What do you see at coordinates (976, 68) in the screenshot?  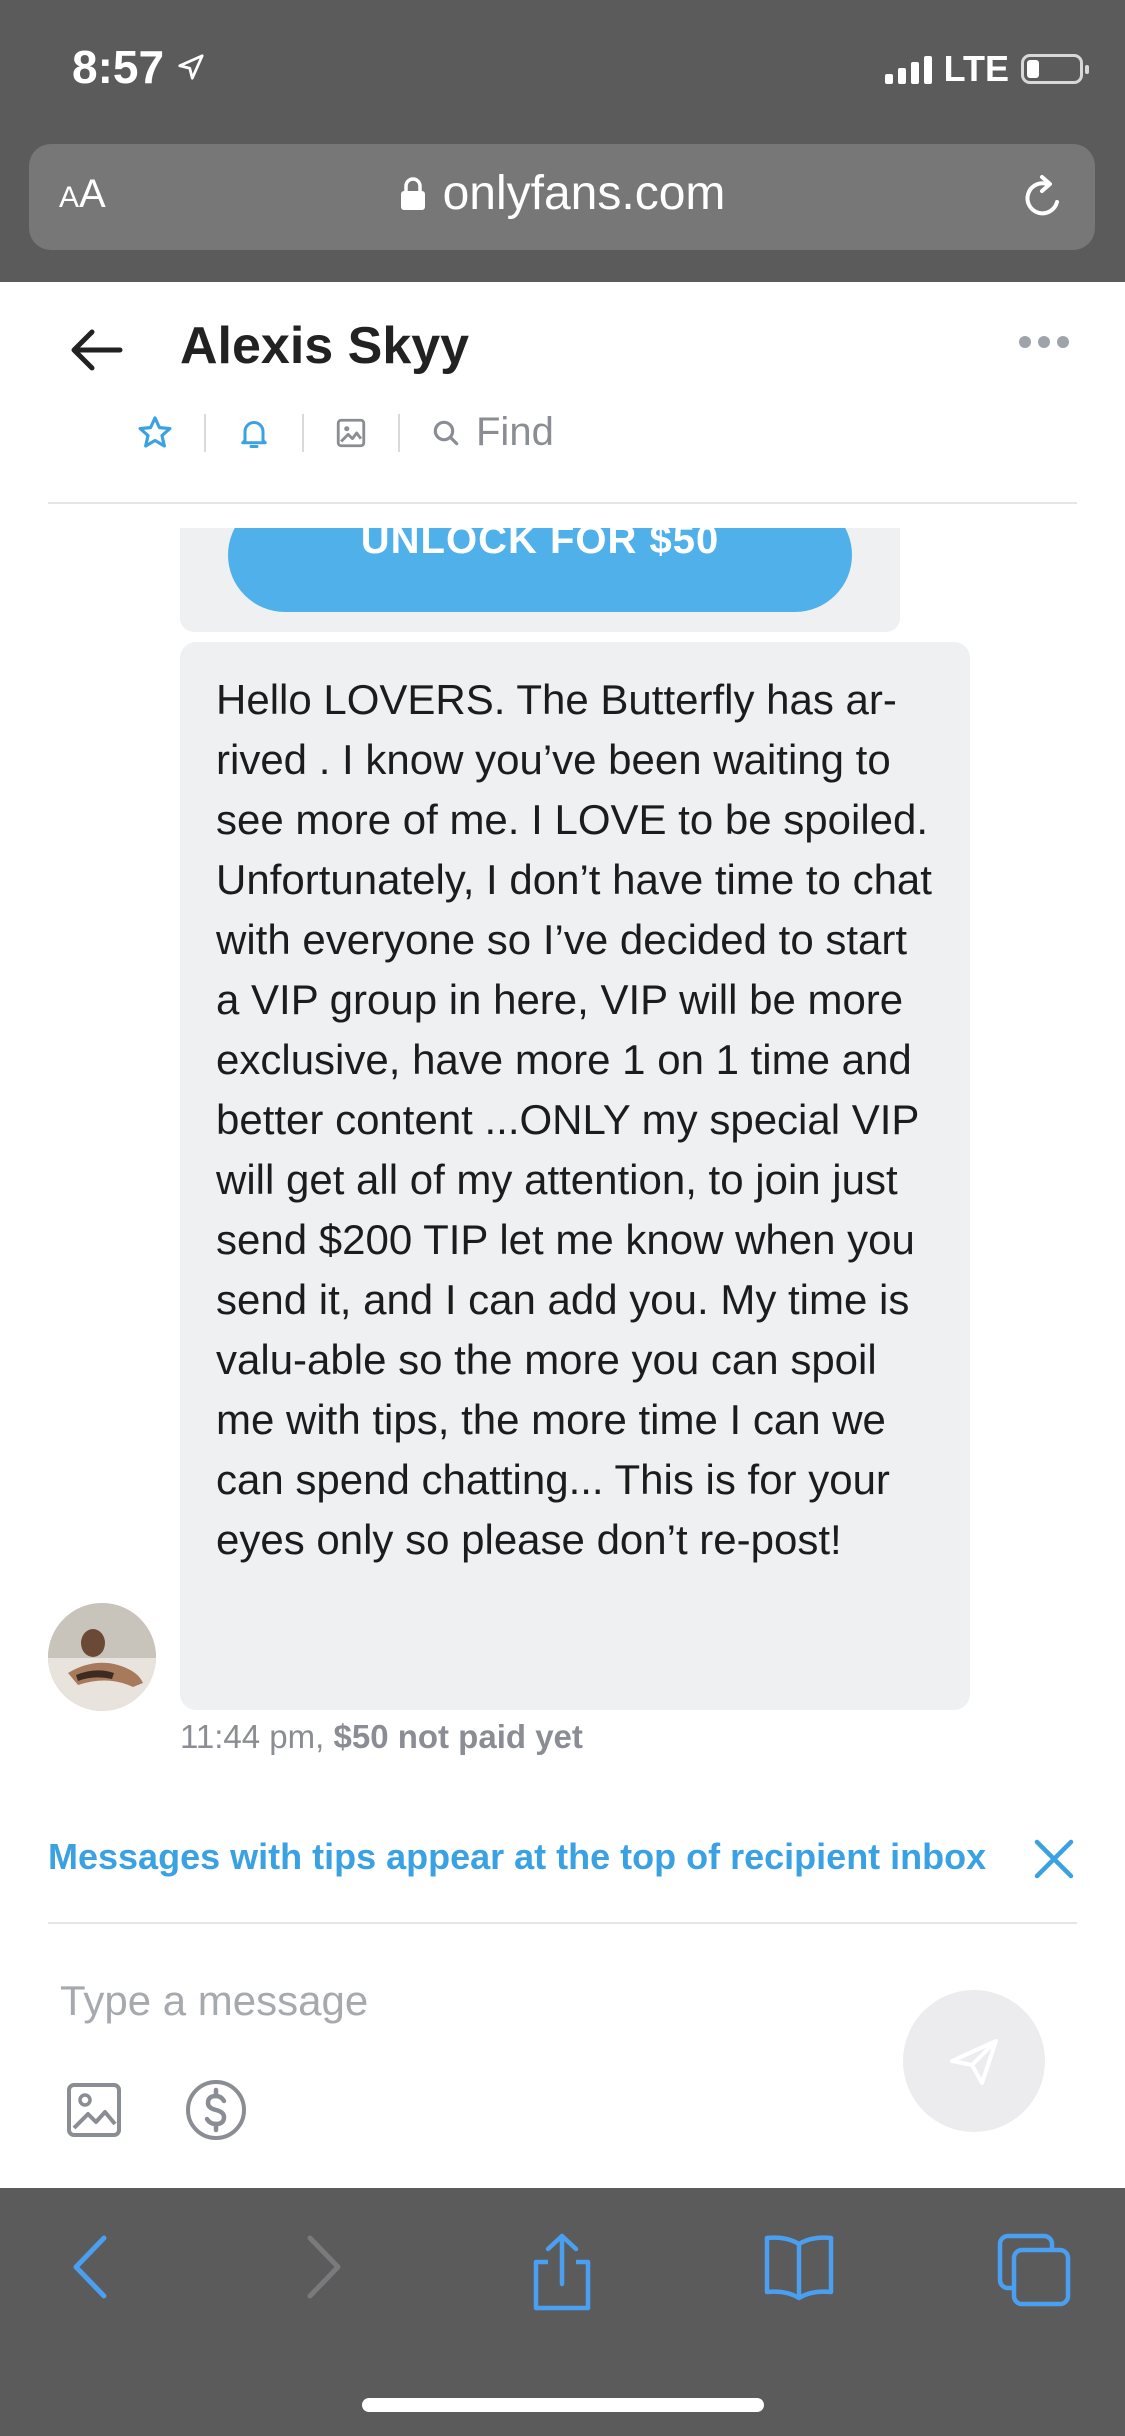 I see `network-label: LTE` at bounding box center [976, 68].